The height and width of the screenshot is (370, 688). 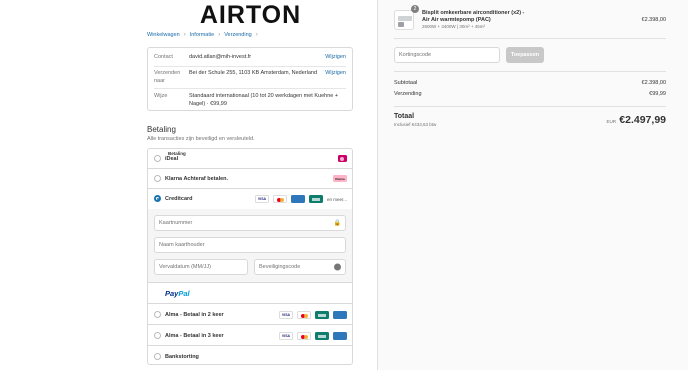 I want to click on help-icon: ?, so click(x=337, y=267).